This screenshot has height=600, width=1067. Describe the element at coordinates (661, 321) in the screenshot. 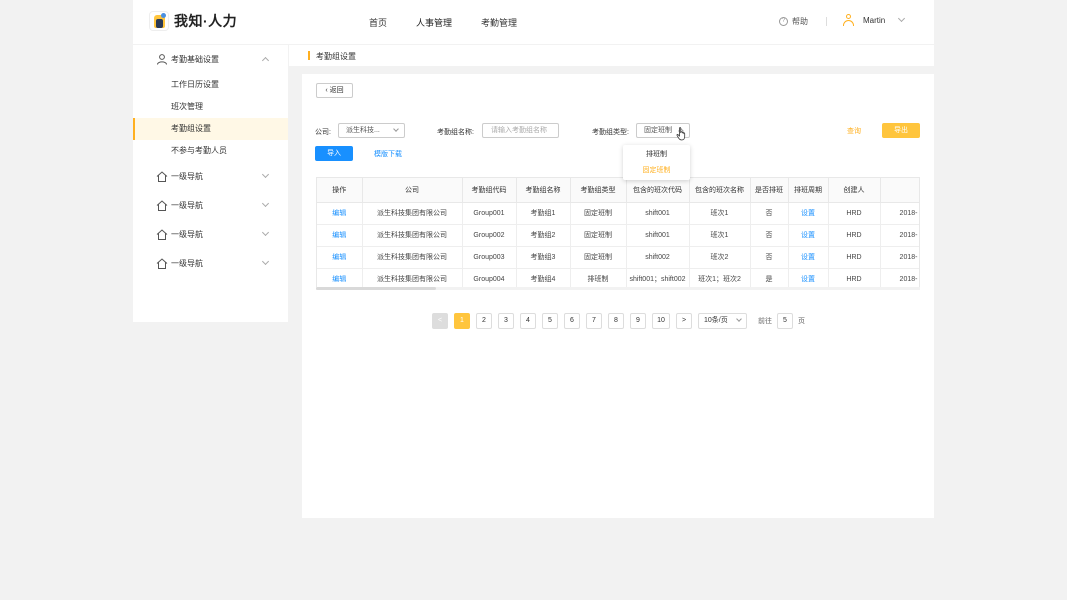

I see `page-button: 10` at that location.